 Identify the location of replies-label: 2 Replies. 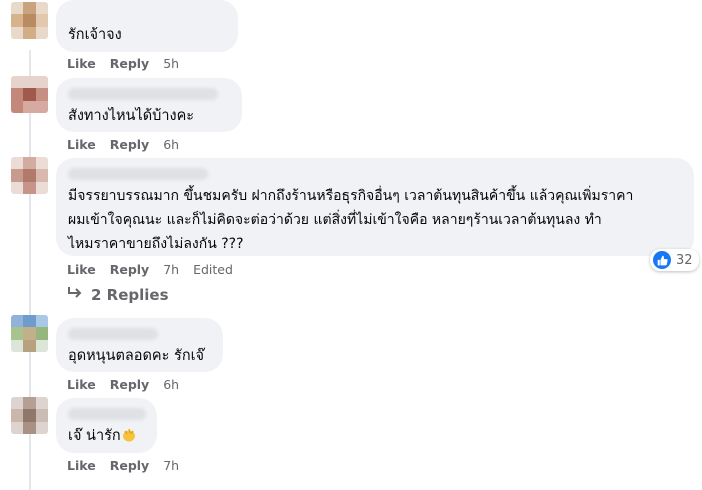
(130, 295).